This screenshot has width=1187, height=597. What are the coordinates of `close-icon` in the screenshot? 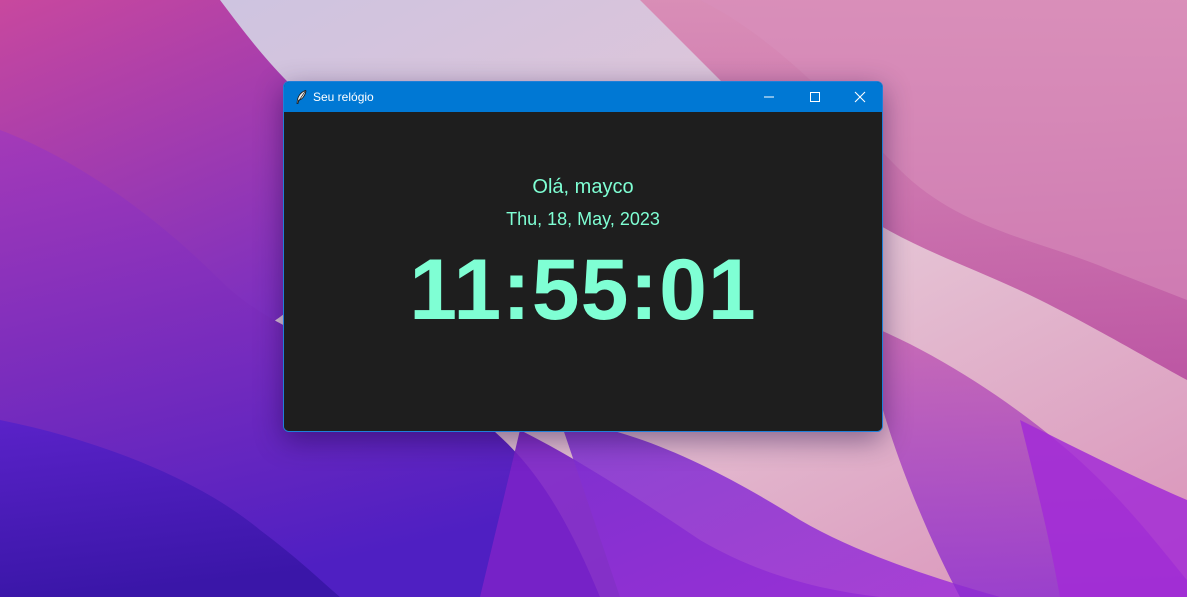 It's located at (860, 97).